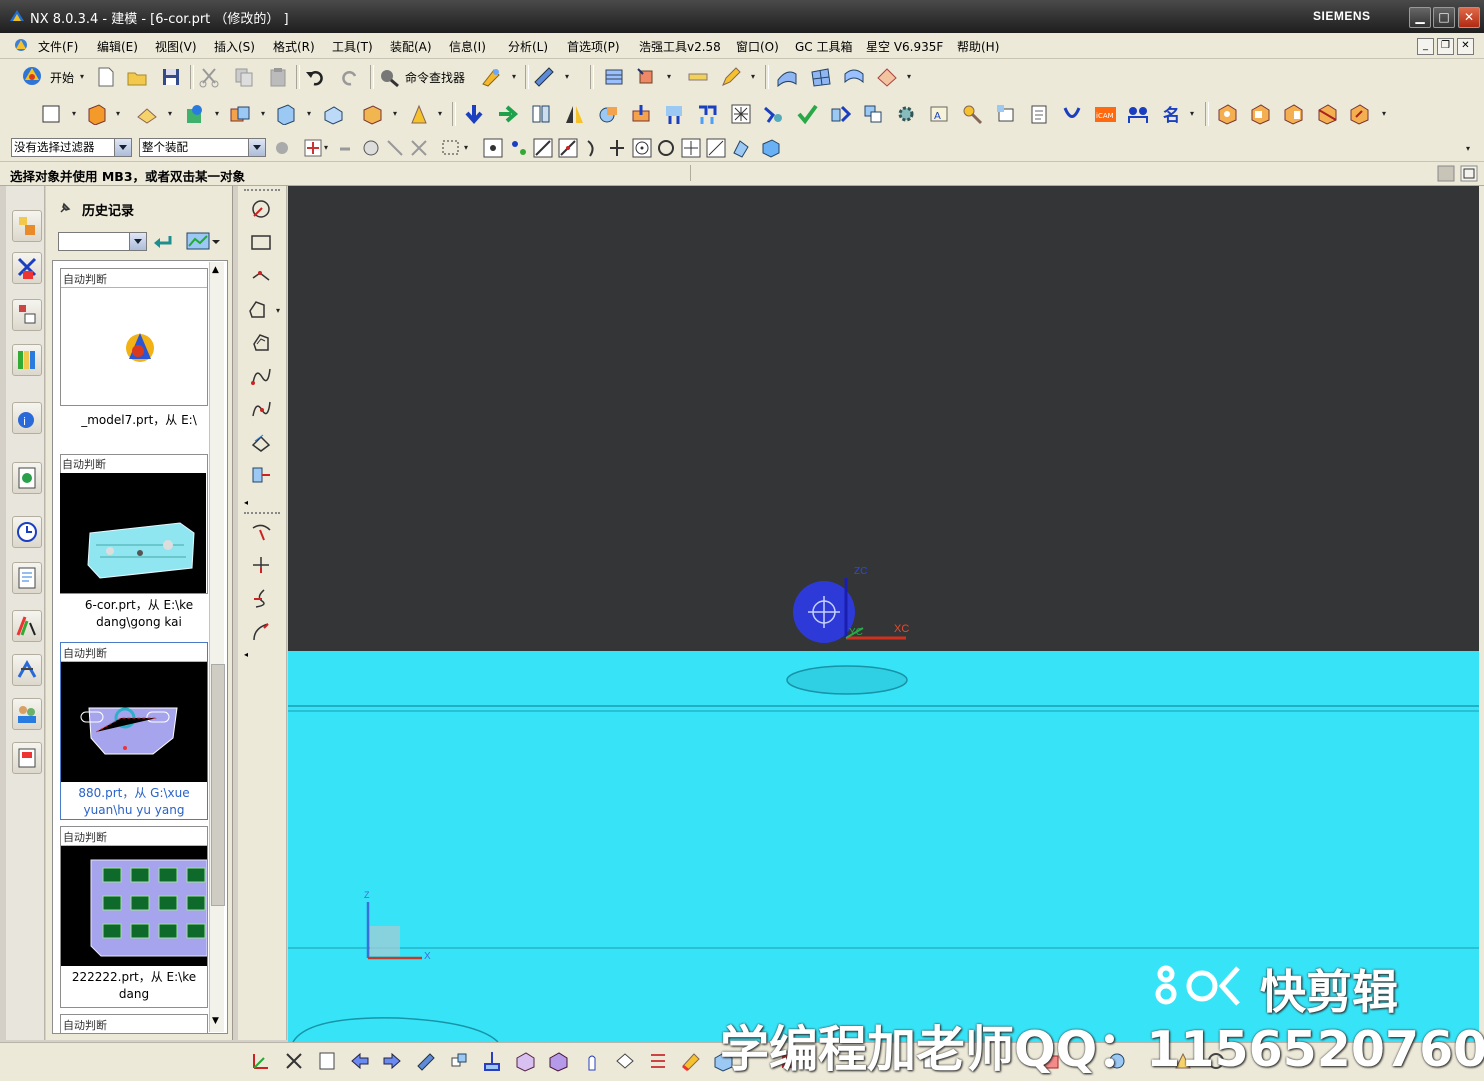 The image size is (1484, 1081). What do you see at coordinates (978, 46) in the screenshot?
I see `menu-help: 帮助(H)` at bounding box center [978, 46].